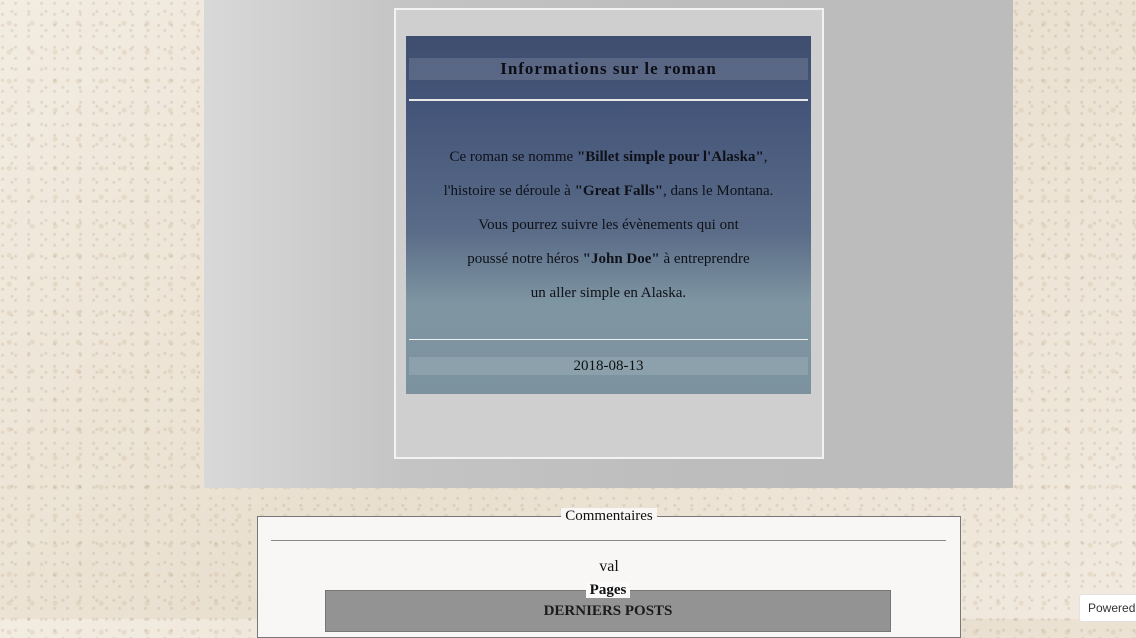 The width and height of the screenshot is (1136, 638). What do you see at coordinates (608, 366) in the screenshot?
I see `publish-date: 2018-08-13` at bounding box center [608, 366].